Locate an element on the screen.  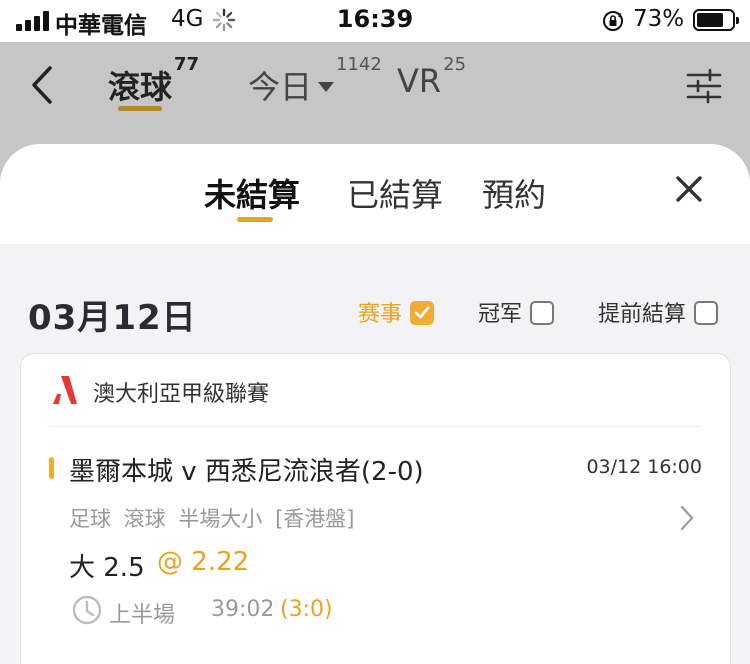
tab-unsettled-label: 未結算 is located at coordinates (252, 195).